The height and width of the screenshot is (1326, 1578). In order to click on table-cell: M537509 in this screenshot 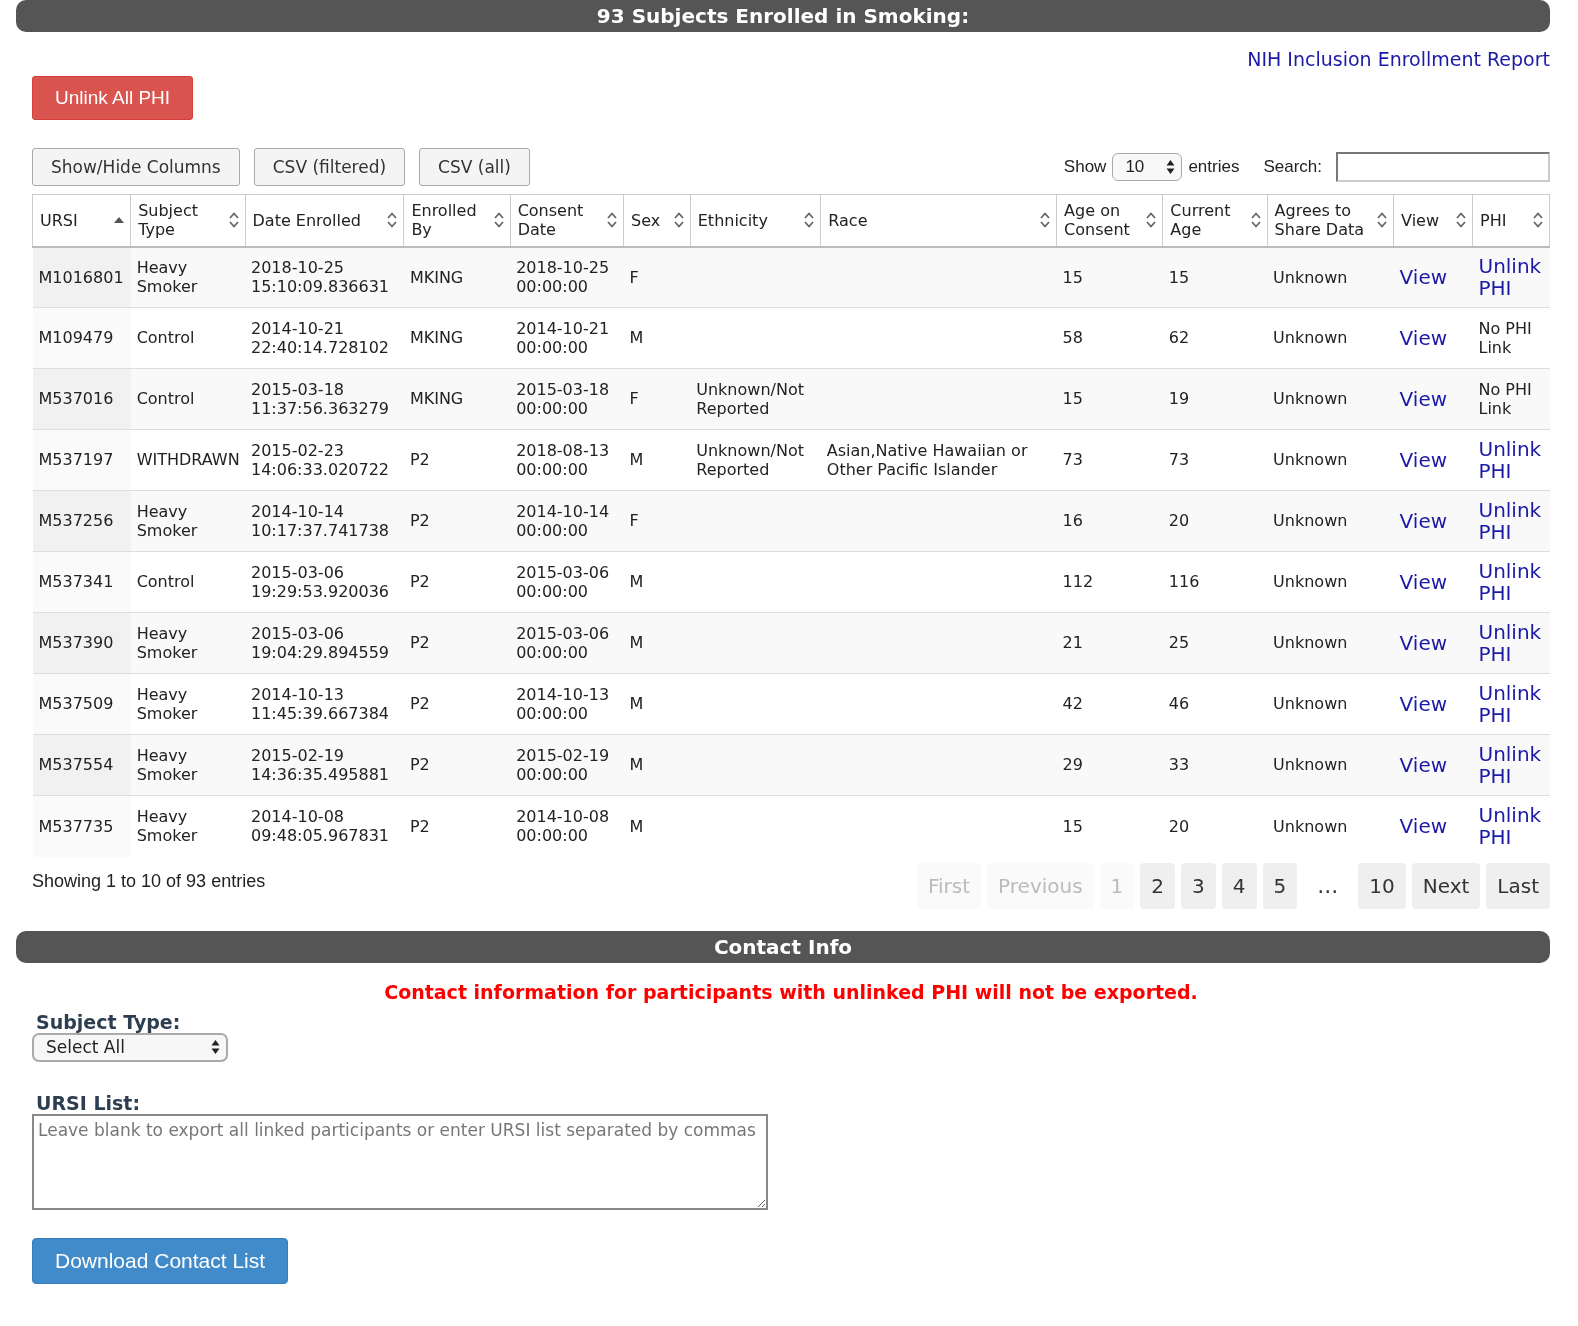, I will do `click(81, 704)`.